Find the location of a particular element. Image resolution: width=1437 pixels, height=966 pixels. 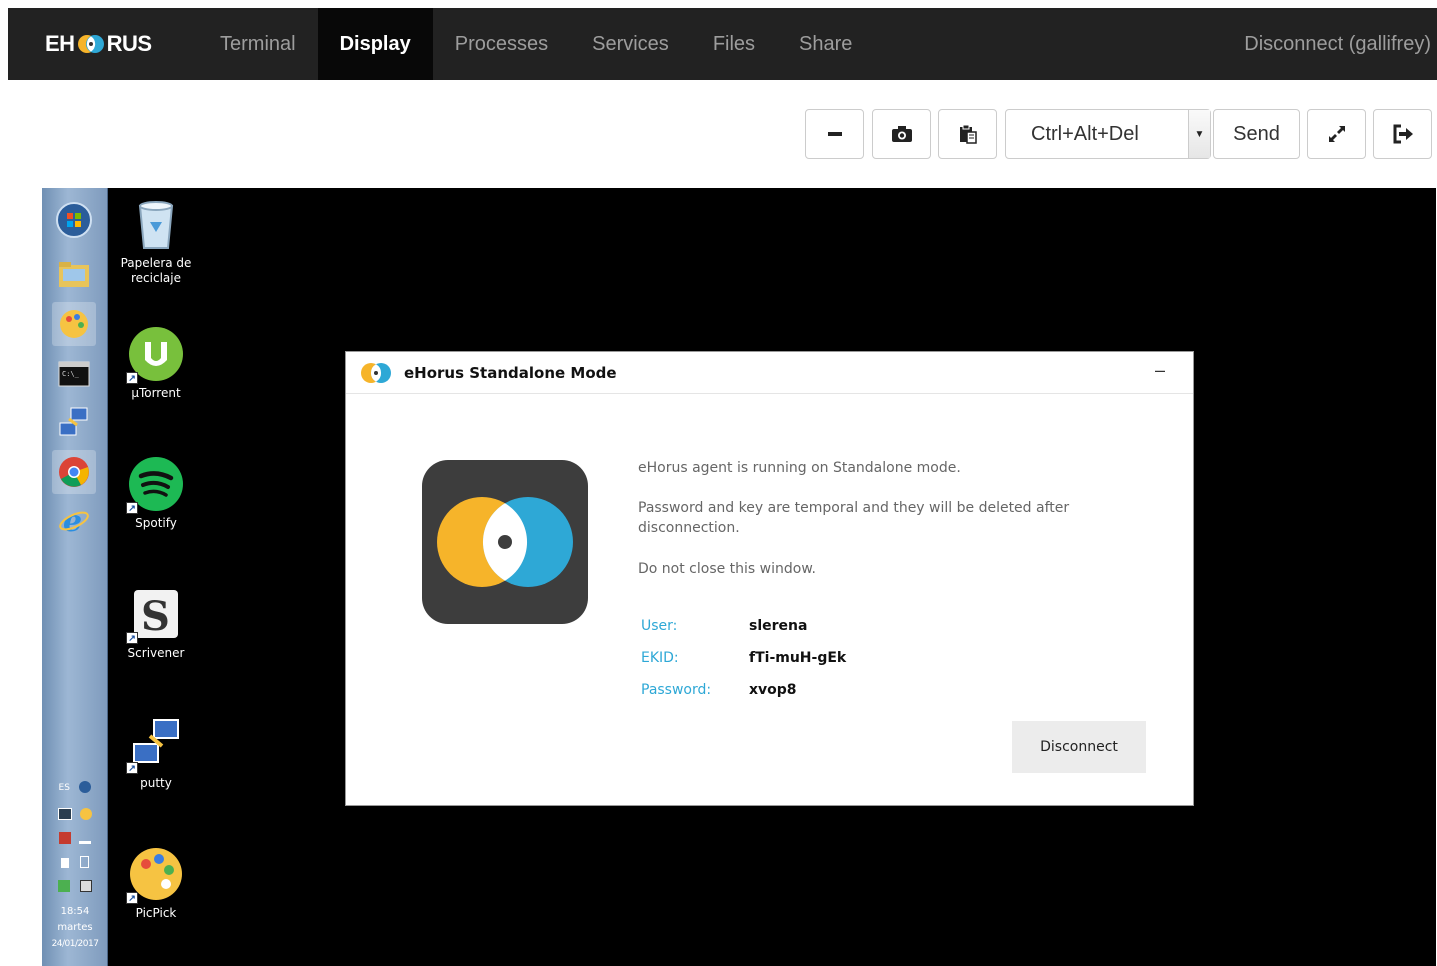

desktop-icon-label: Scrivener is located at coordinates (156, 653).